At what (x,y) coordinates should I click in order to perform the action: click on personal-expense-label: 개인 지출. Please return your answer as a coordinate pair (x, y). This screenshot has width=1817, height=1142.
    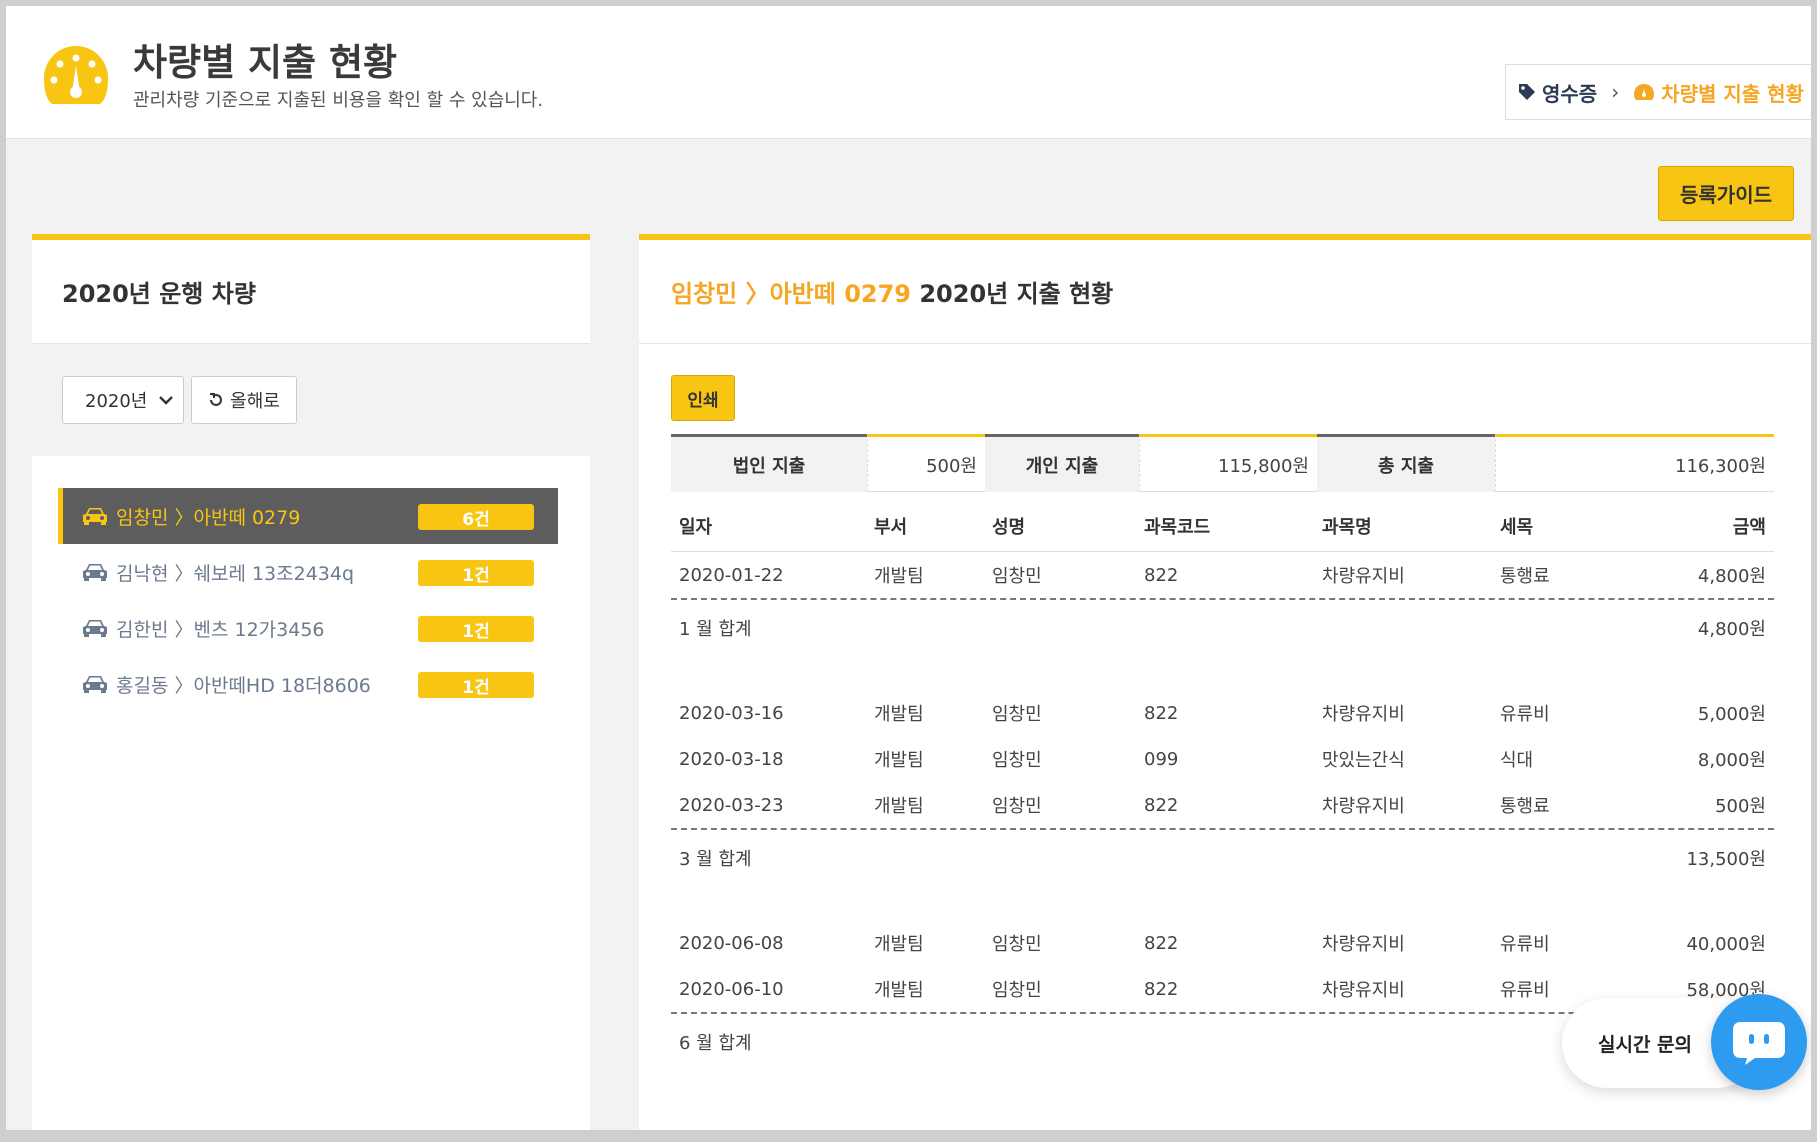
    Looking at the image, I should click on (1062, 463).